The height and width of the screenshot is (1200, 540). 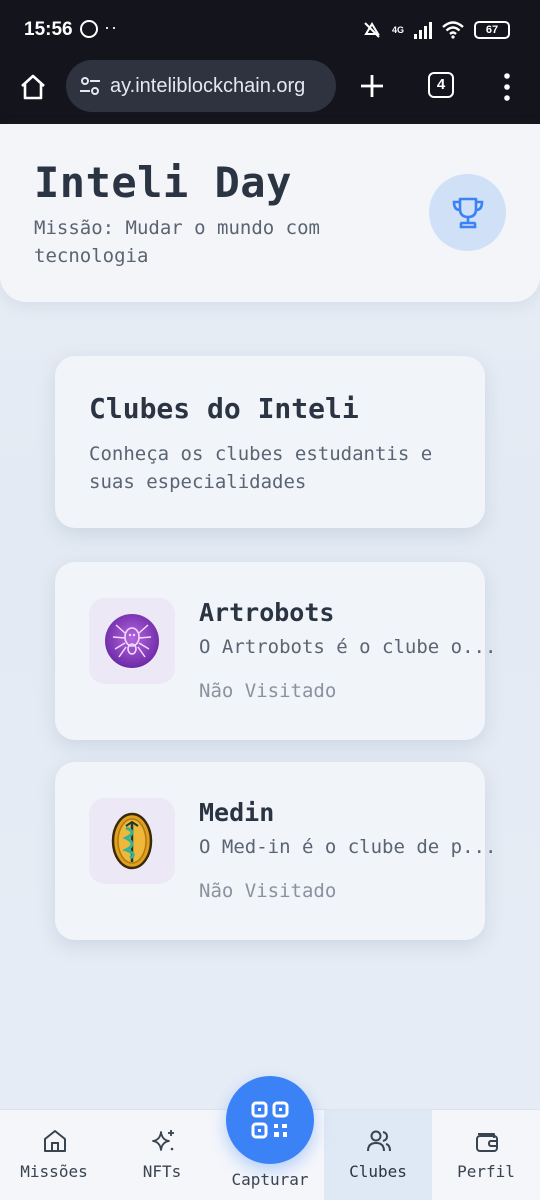 I want to click on caduceus-coin-logo-icon, so click(x=132, y=841).